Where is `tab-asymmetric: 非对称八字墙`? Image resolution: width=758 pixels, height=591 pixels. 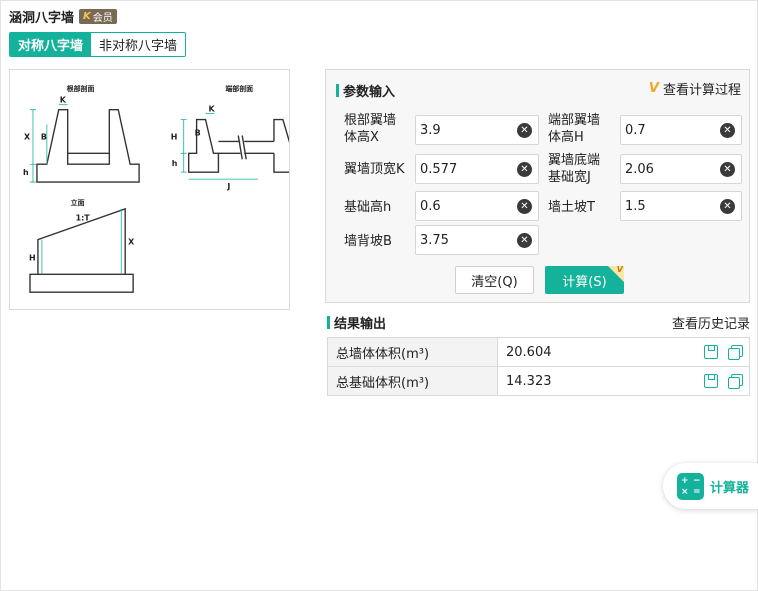
tab-asymmetric: 非对称八字墙 is located at coordinates (138, 44).